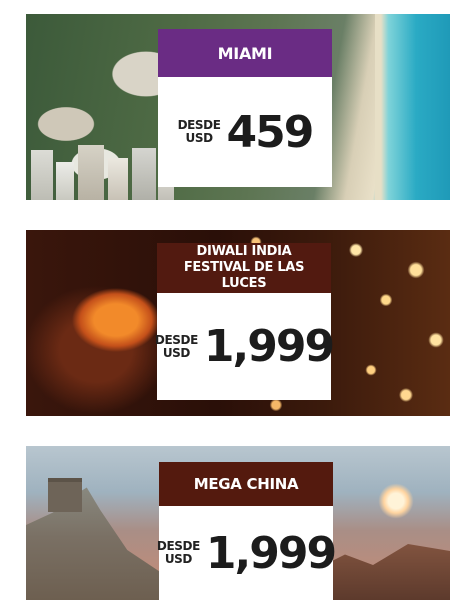  What do you see at coordinates (176, 339) in the screenshot?
I see `desde-label: DESDE` at bounding box center [176, 339].